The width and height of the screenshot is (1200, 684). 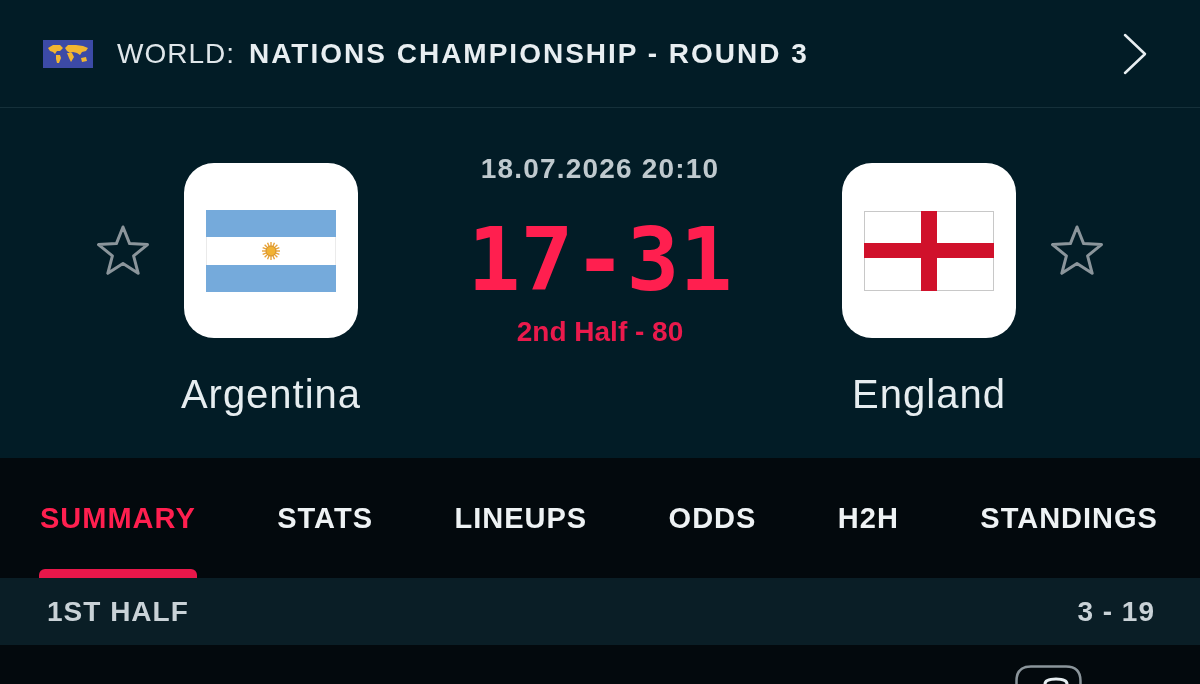 I want to click on tab: SUMMARY, so click(x=118, y=518).